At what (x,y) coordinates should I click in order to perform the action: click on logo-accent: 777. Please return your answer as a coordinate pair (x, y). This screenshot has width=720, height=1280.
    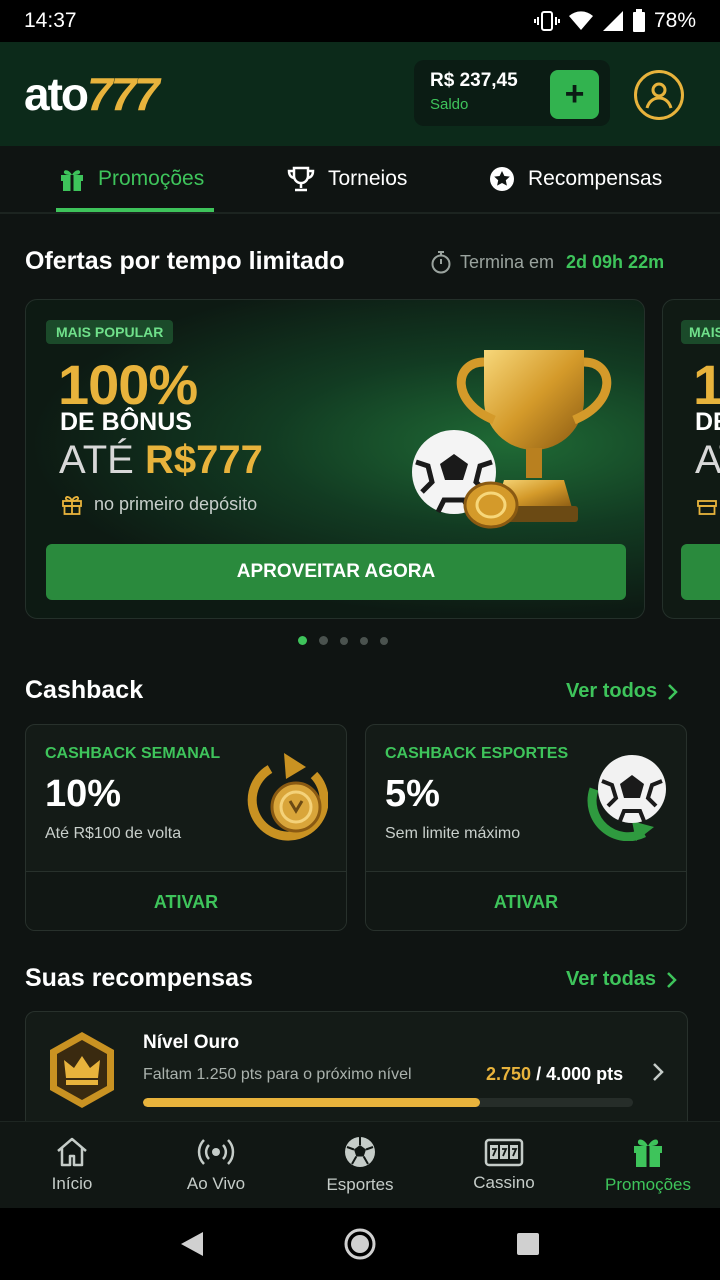
    Looking at the image, I should click on (123, 94).